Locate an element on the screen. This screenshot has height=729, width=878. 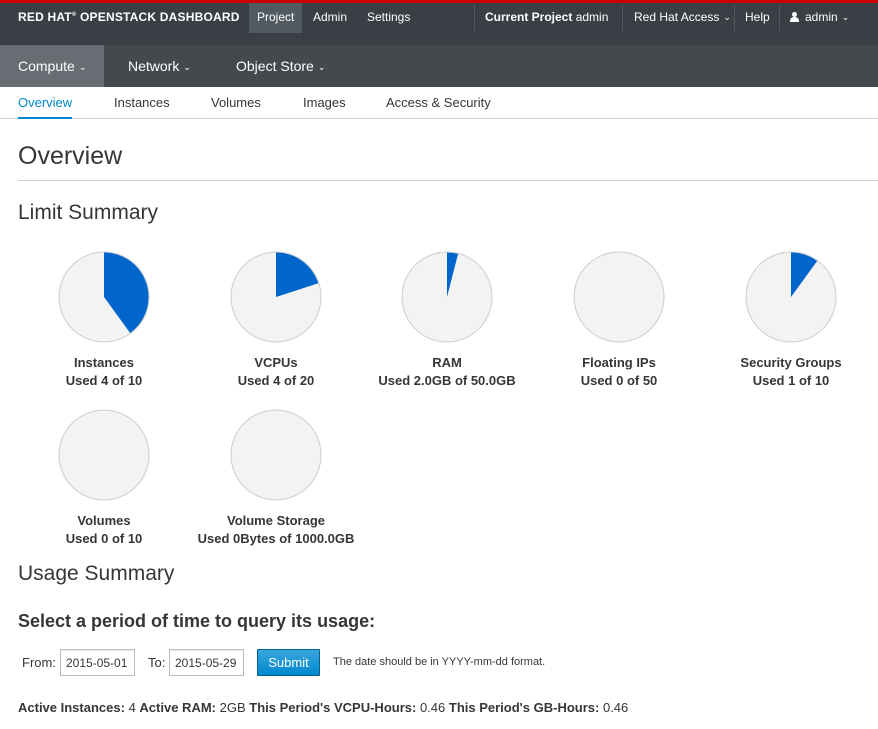
stat-label: This Period's VCPU-Hours: is located at coordinates (333, 707).